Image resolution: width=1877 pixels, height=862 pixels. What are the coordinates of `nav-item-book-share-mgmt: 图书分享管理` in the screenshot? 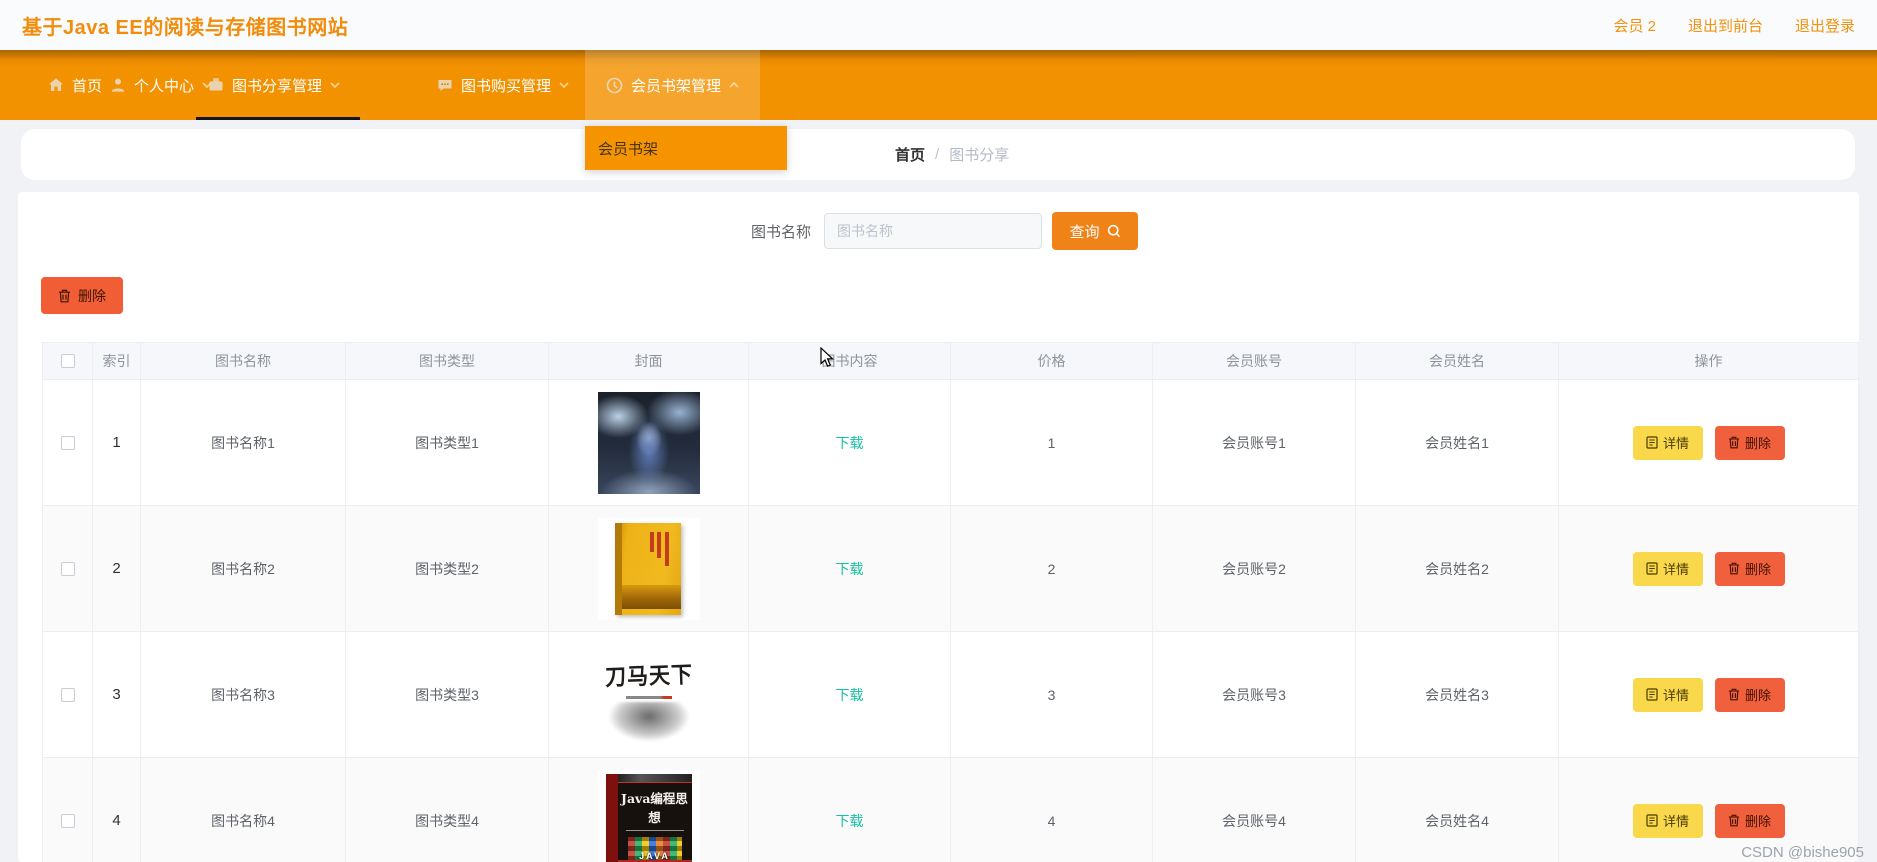 It's located at (278, 85).